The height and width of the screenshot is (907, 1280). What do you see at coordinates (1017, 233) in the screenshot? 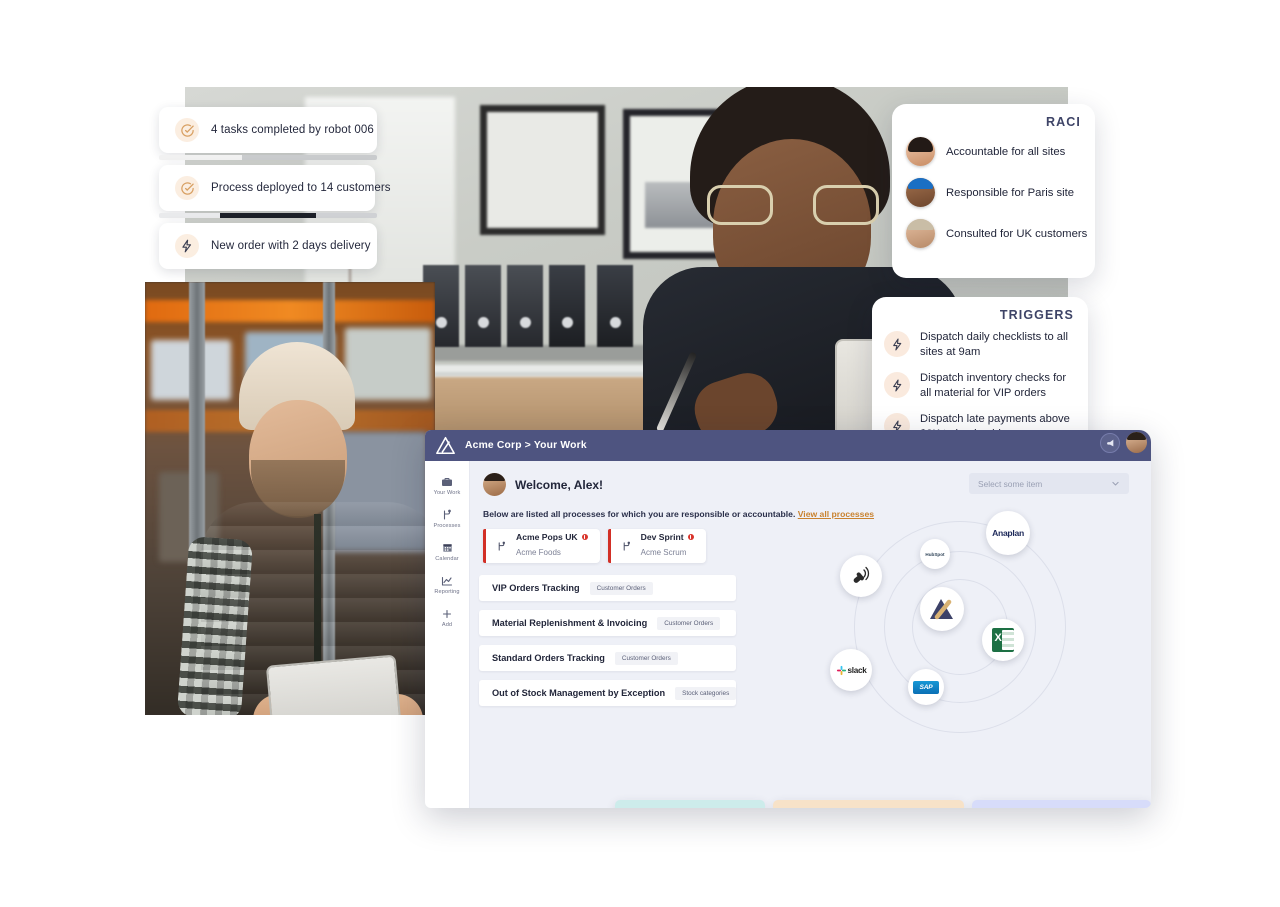
I see `raci-item-label: Consulted for UK customers` at bounding box center [1017, 233].